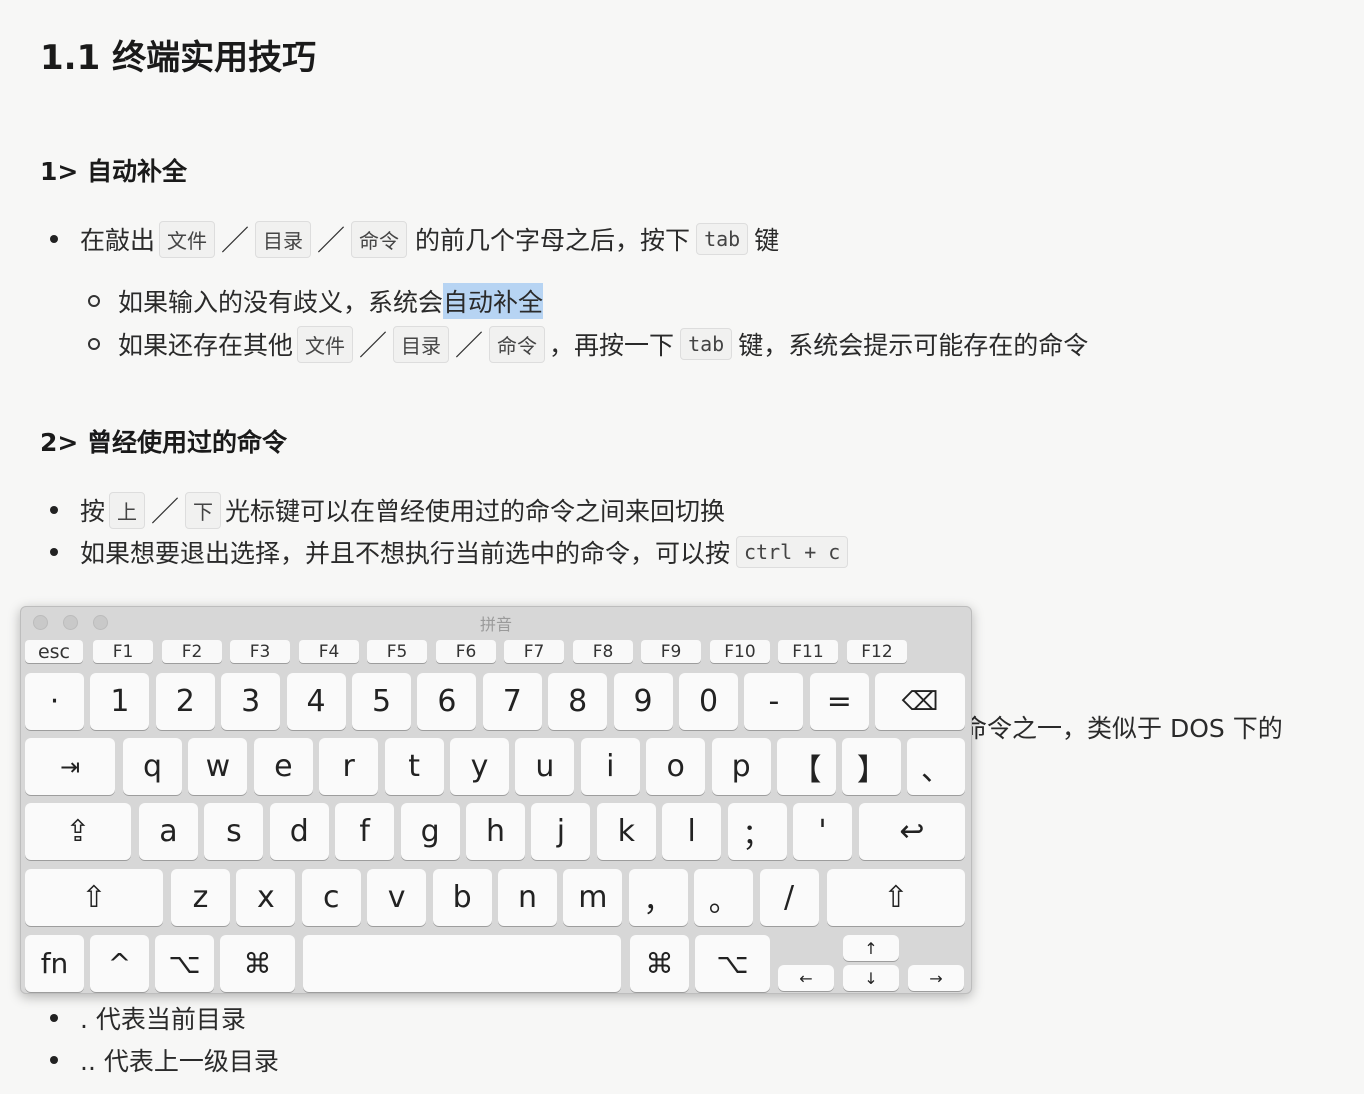 This screenshot has height=1094, width=1364. Describe the element at coordinates (119, 963) in the screenshot. I see `key-r5-1: ^` at that location.